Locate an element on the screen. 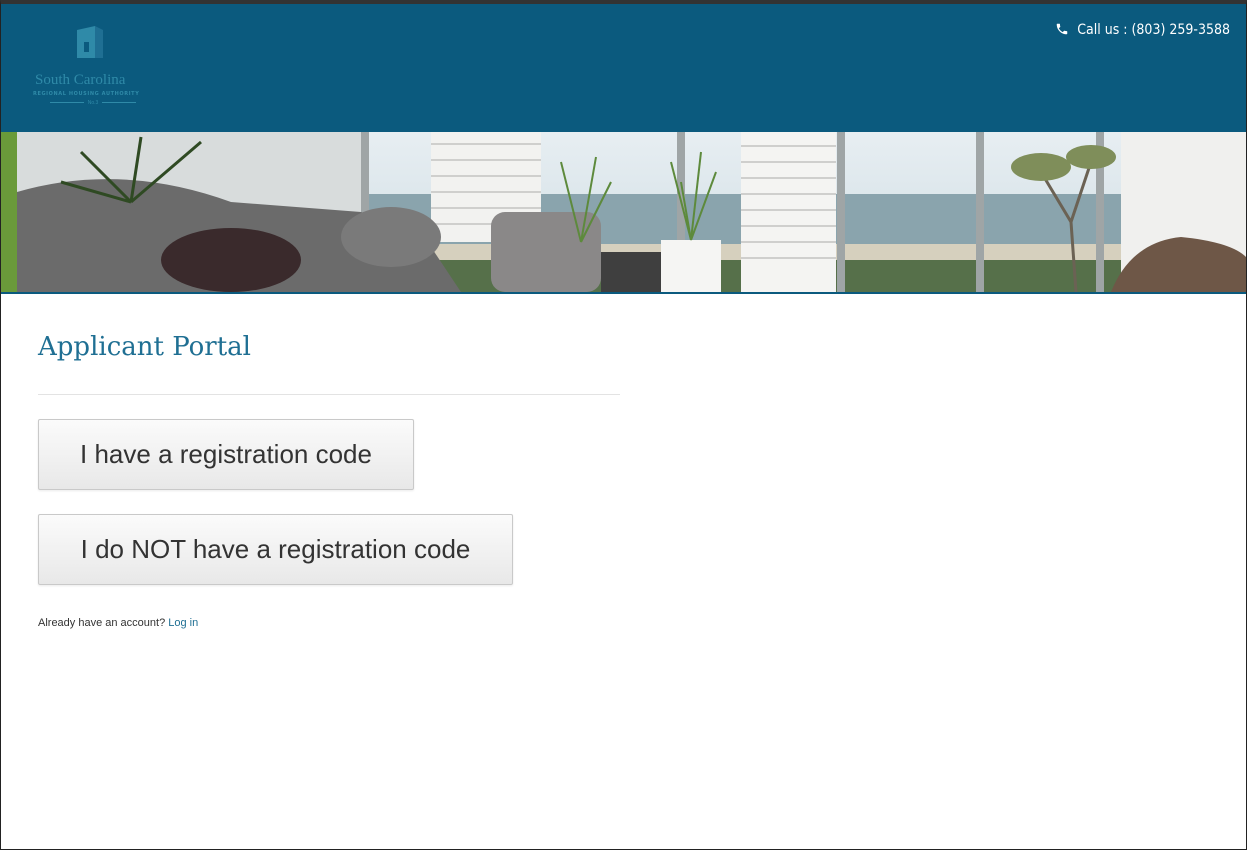 The width and height of the screenshot is (1249, 852). page-title: Applicant Portal is located at coordinates (145, 347).